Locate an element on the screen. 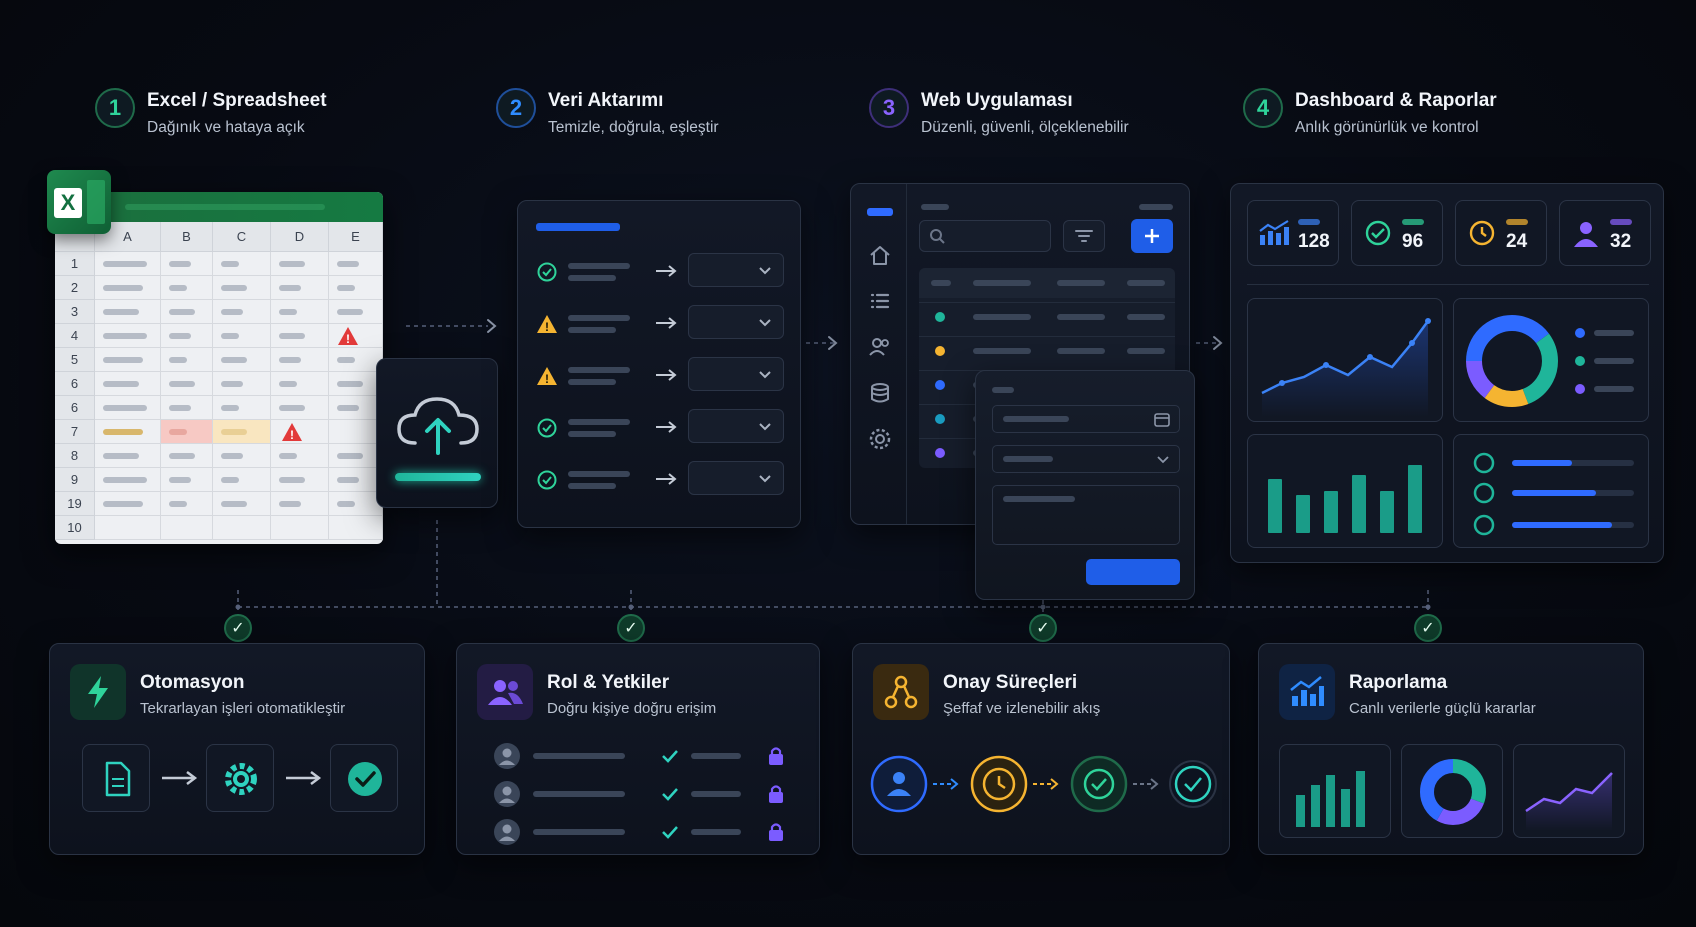 Image resolution: width=1696 pixels, height=927 pixels. row-header: 9 is located at coordinates (75, 480).